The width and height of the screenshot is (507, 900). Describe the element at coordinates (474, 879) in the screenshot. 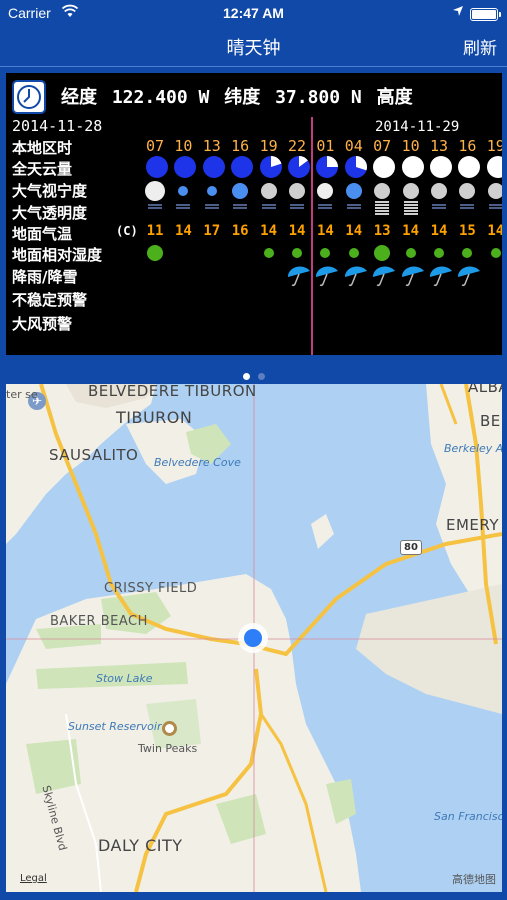

I see `map-attribution: 高德地图` at that location.